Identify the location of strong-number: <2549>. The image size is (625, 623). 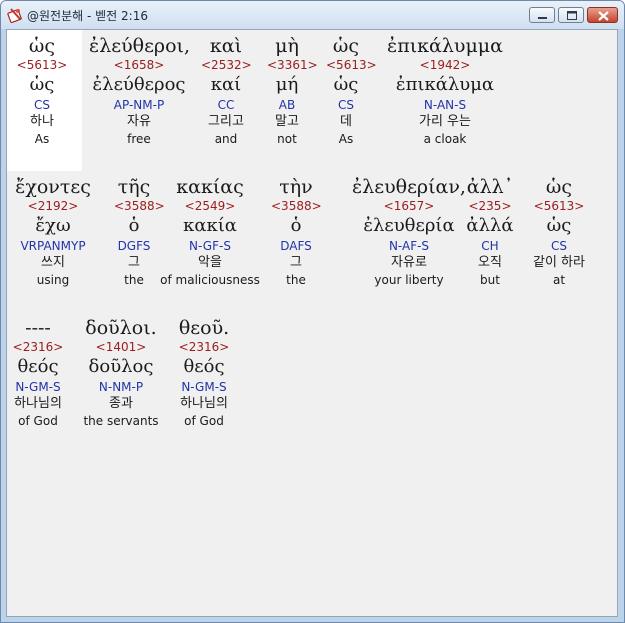
(210, 206).